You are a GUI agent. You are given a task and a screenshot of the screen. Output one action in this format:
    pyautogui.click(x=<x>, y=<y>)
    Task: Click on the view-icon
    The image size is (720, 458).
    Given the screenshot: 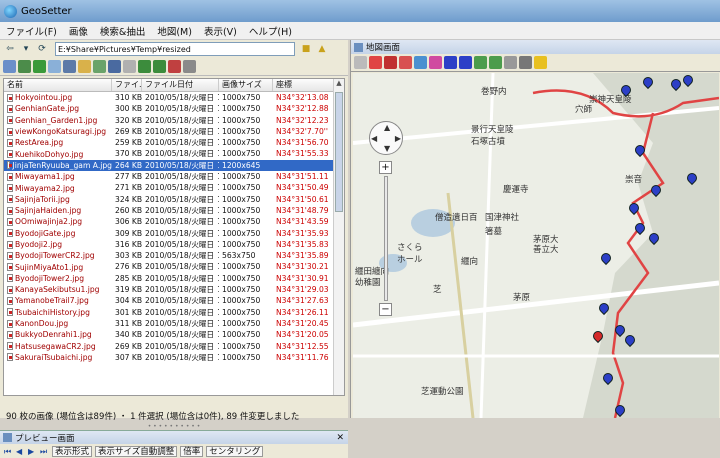 What is the action you would take?
    pyautogui.click(x=9, y=66)
    